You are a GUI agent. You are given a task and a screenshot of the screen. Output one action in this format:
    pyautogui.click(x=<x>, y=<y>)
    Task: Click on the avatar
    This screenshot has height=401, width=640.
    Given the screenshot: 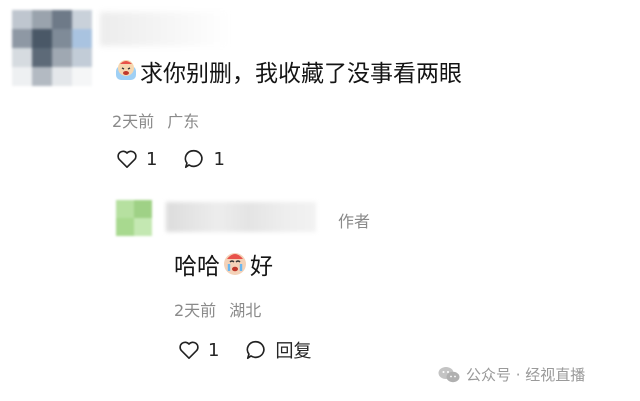 What is the action you would take?
    pyautogui.click(x=52, y=48)
    